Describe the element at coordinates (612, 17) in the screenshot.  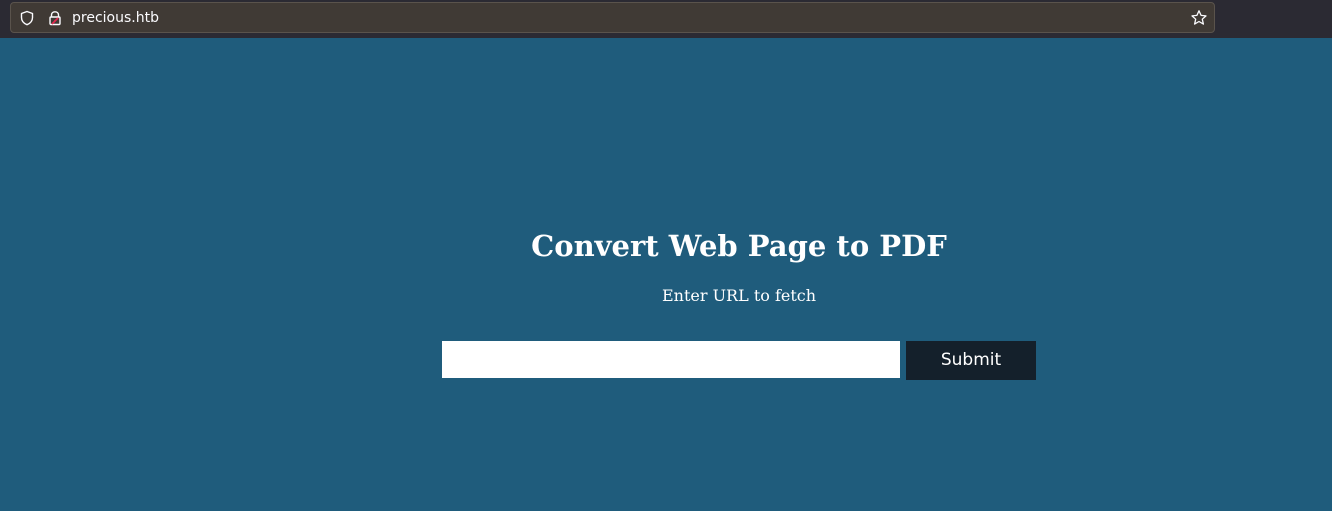
I see `address-bar: precious.htb` at that location.